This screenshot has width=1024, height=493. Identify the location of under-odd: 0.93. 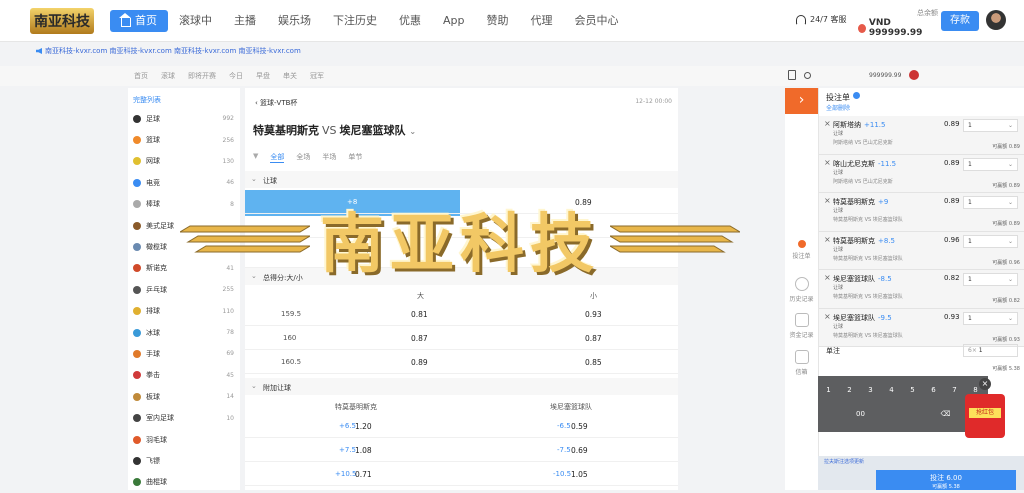
(593, 314).